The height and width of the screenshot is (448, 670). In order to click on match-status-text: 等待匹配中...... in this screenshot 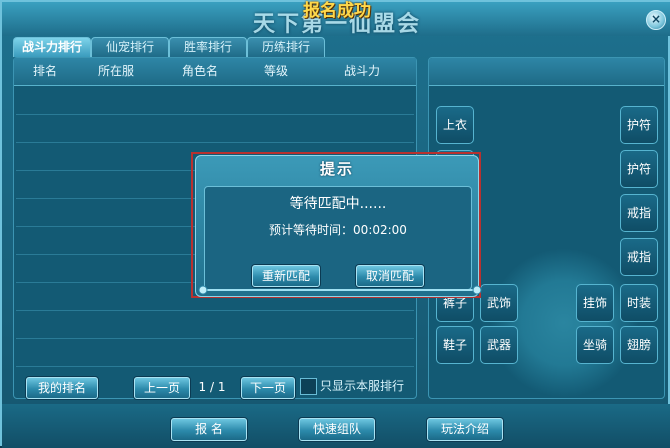, I will do `click(338, 204)`.